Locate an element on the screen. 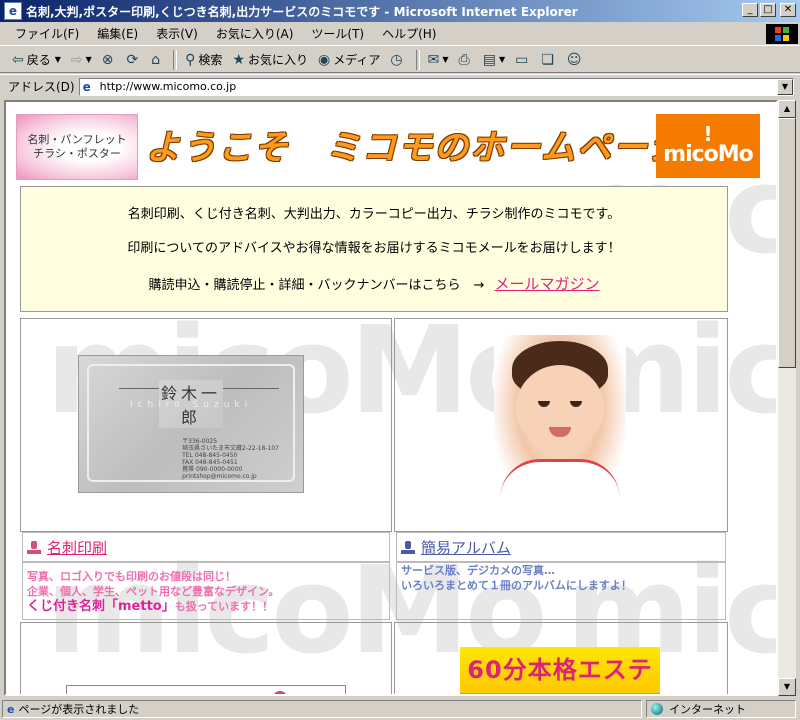 This screenshot has height=720, width=800. info-line-3-text: 購読申込・購読停止・詳細・バックナンバーはこちら → is located at coordinates (316, 285).